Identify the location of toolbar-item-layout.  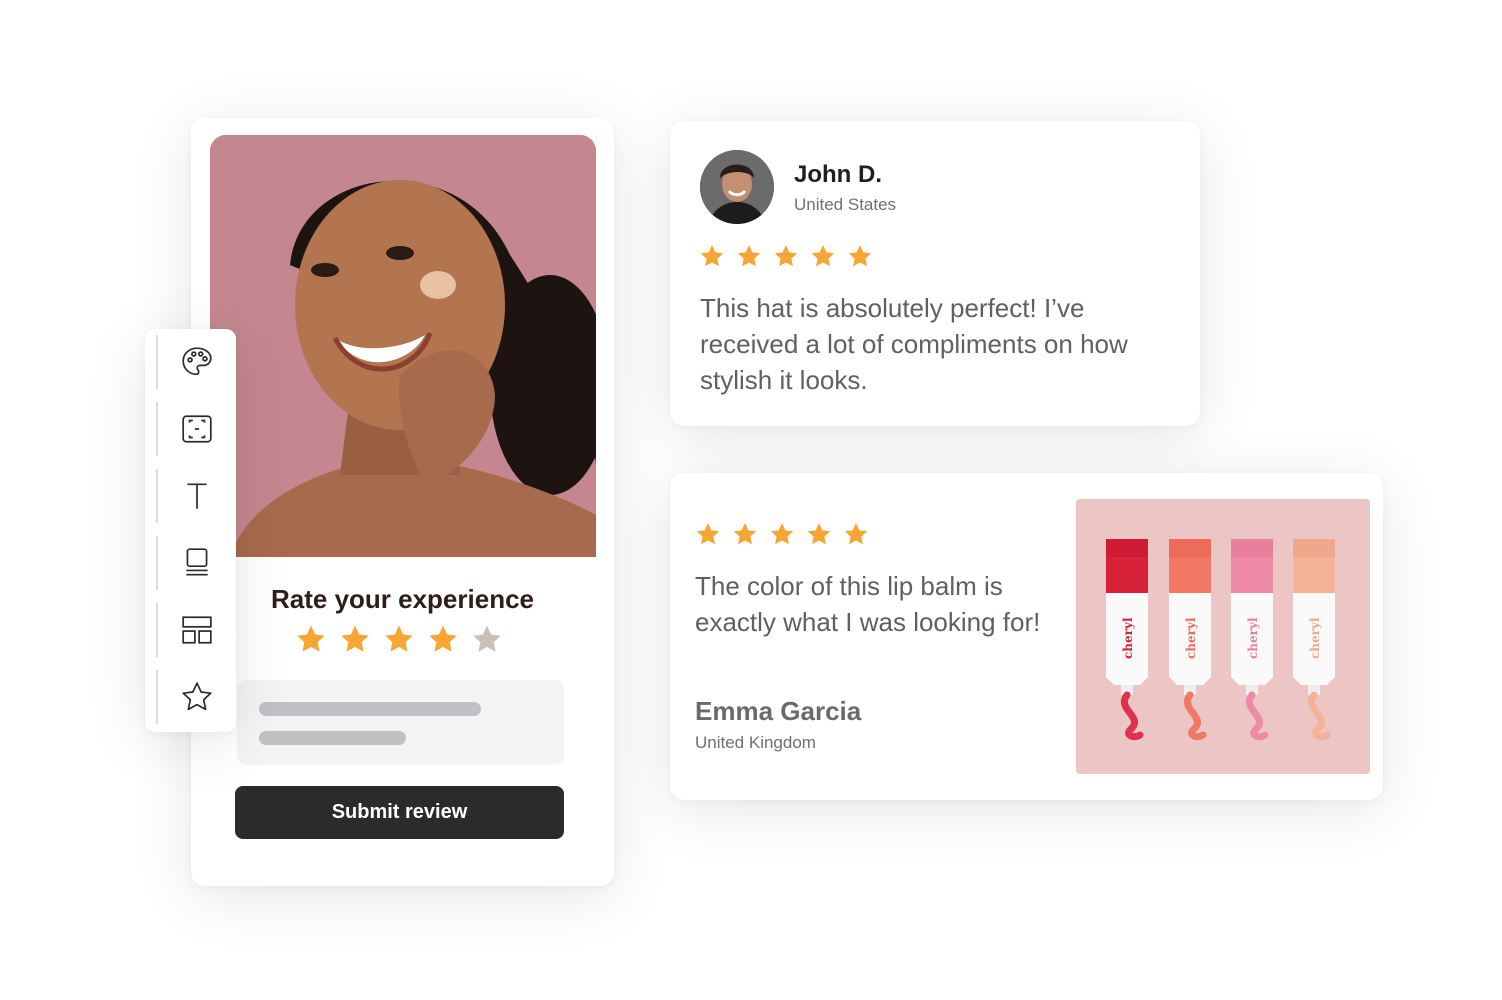
(190, 630).